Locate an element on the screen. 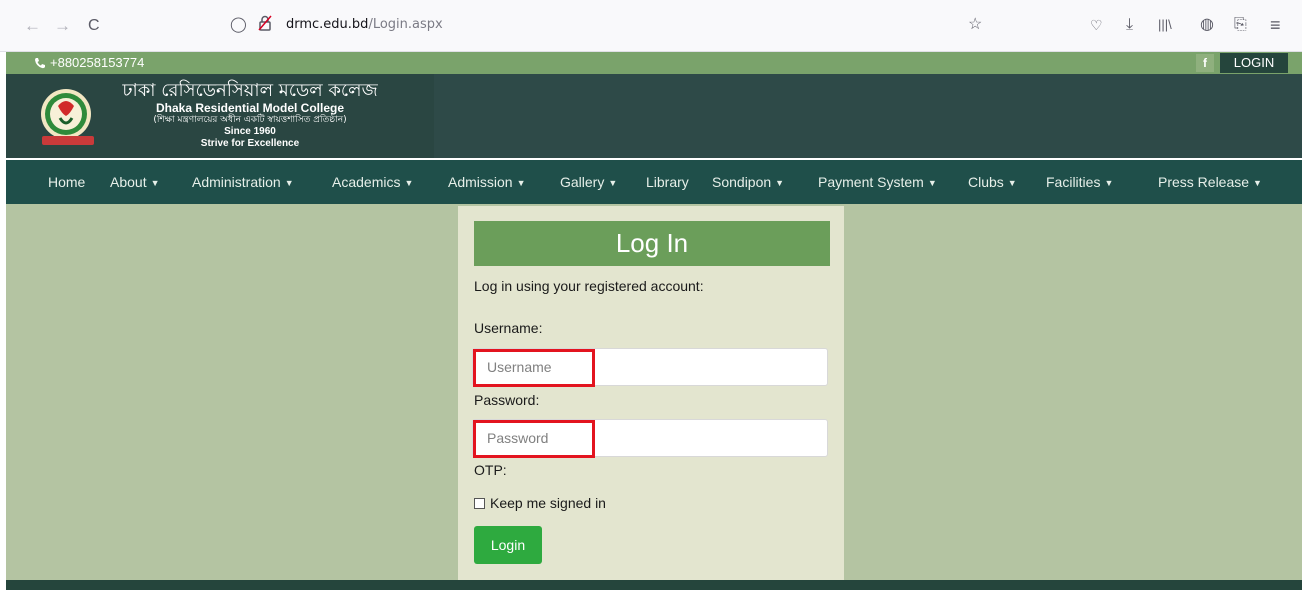  username-input is located at coordinates (650, 367).